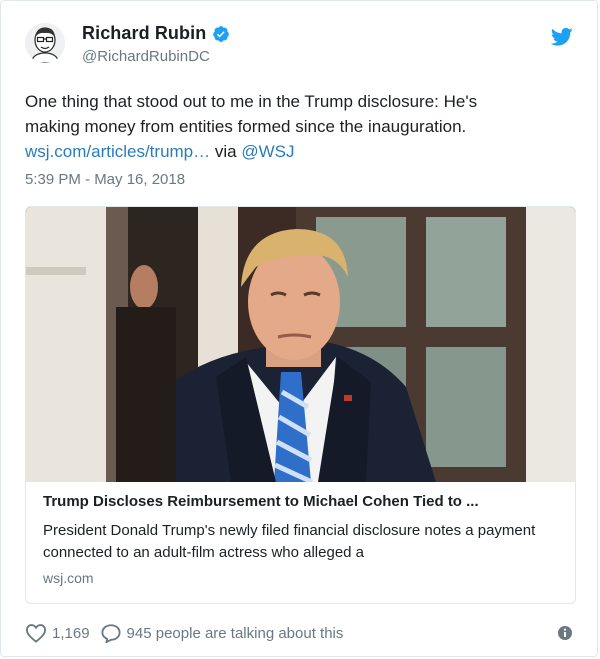  What do you see at coordinates (565, 633) in the screenshot?
I see `info-icon` at bounding box center [565, 633].